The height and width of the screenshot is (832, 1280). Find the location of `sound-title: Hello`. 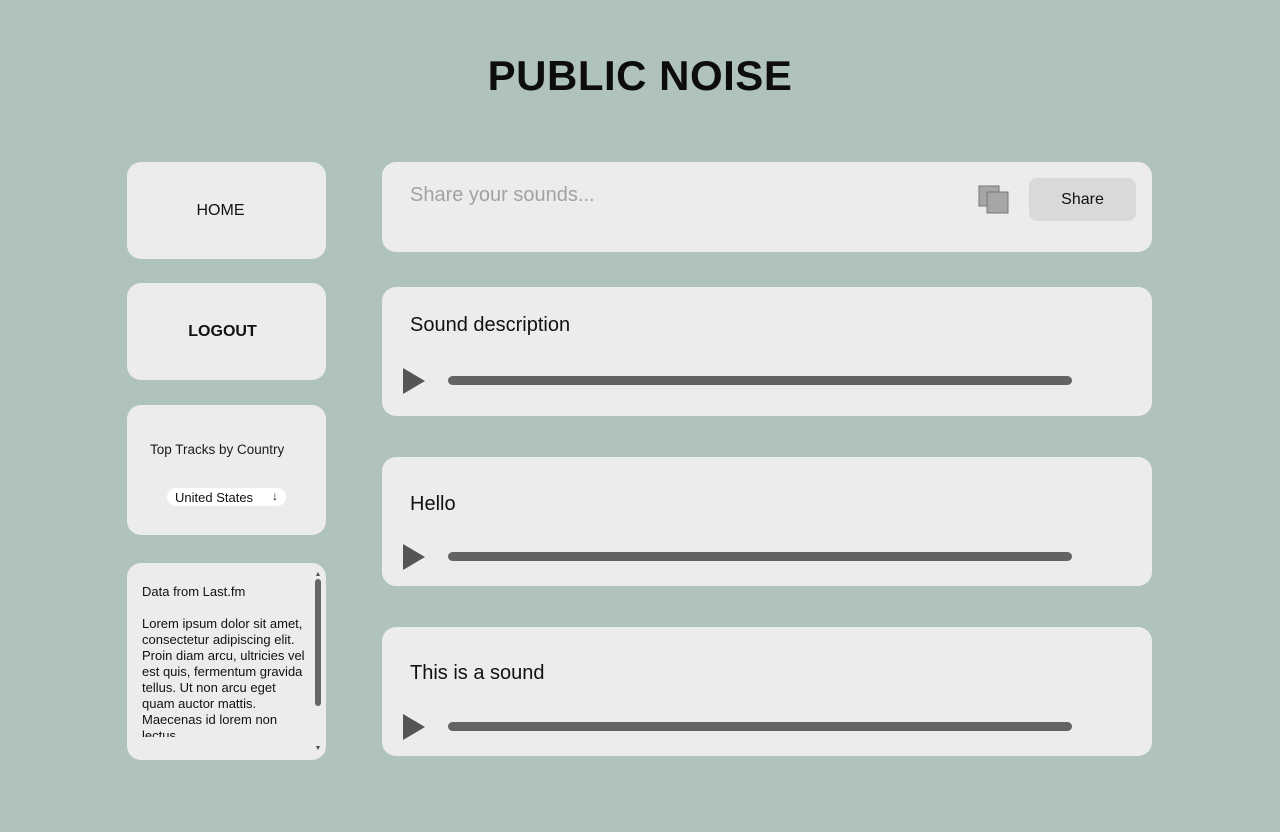

sound-title: Hello is located at coordinates (433, 504).